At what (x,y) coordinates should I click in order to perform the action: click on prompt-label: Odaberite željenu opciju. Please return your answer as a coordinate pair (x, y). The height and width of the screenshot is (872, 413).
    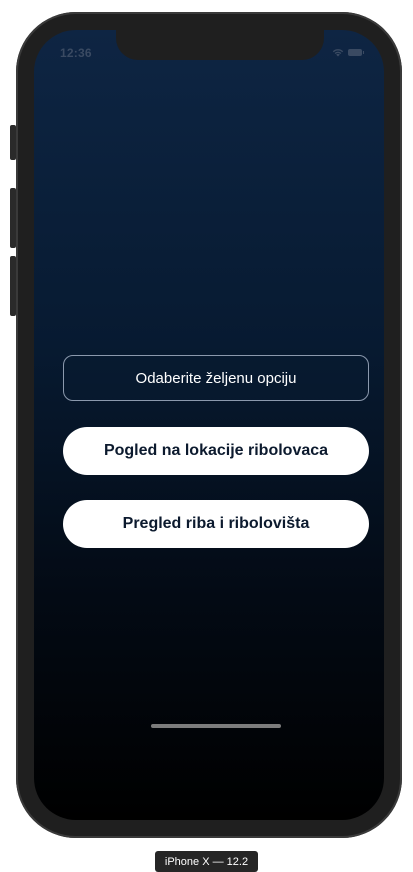
    Looking at the image, I should click on (216, 378).